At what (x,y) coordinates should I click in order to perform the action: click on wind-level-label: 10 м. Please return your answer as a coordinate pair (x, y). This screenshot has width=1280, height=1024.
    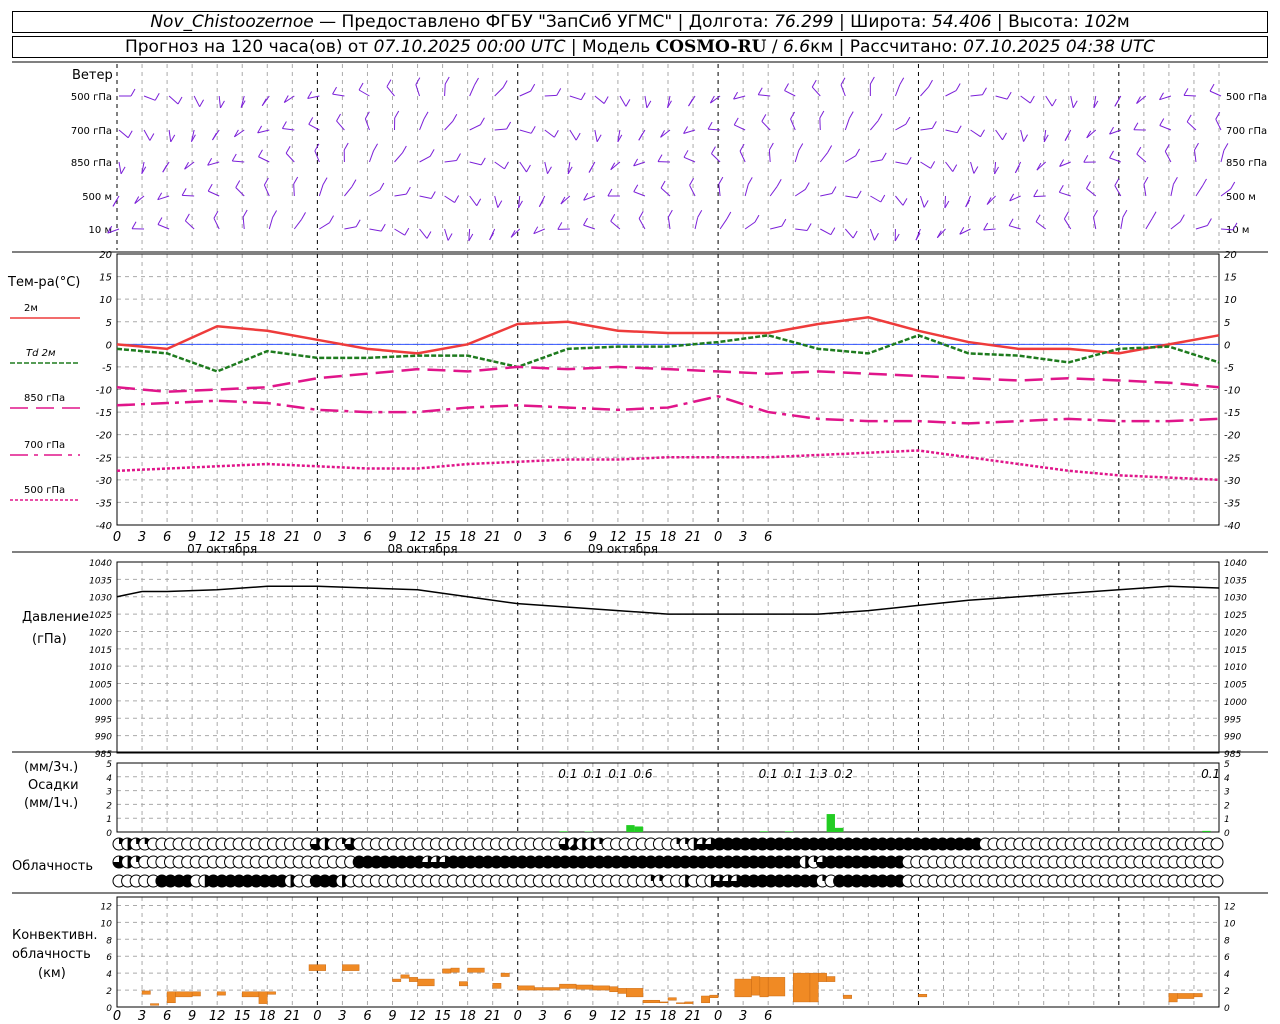
    Looking at the image, I should click on (100, 230).